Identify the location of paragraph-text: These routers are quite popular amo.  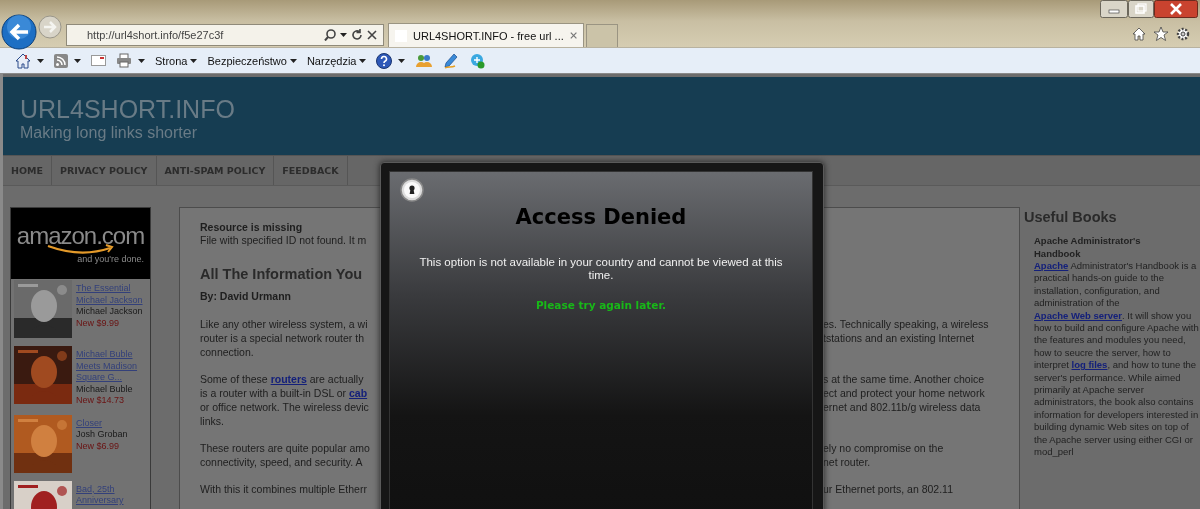
(285, 448).